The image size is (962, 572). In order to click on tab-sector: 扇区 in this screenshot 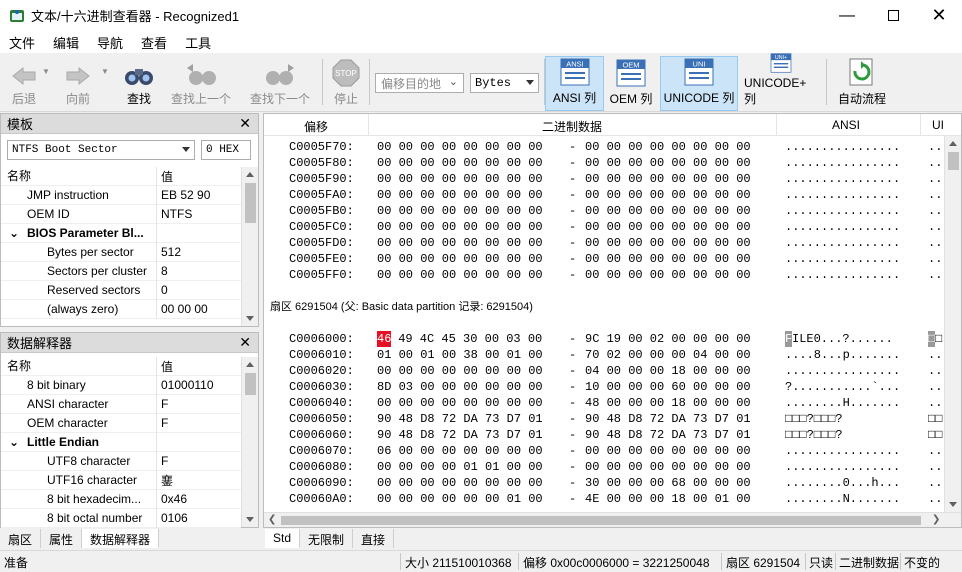, I will do `click(21, 538)`.